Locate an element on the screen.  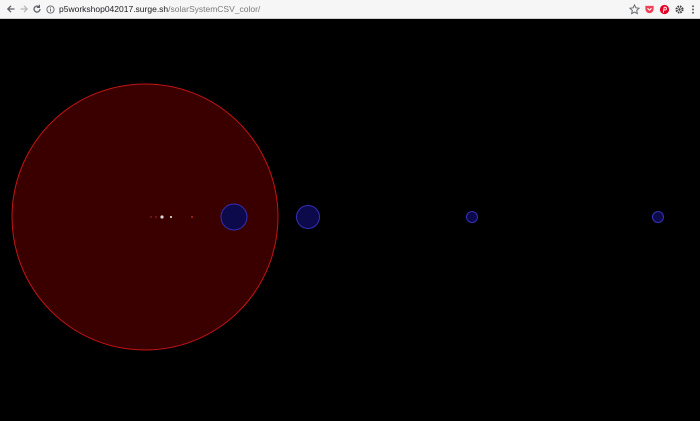
planet-uranus is located at coordinates (472, 217).